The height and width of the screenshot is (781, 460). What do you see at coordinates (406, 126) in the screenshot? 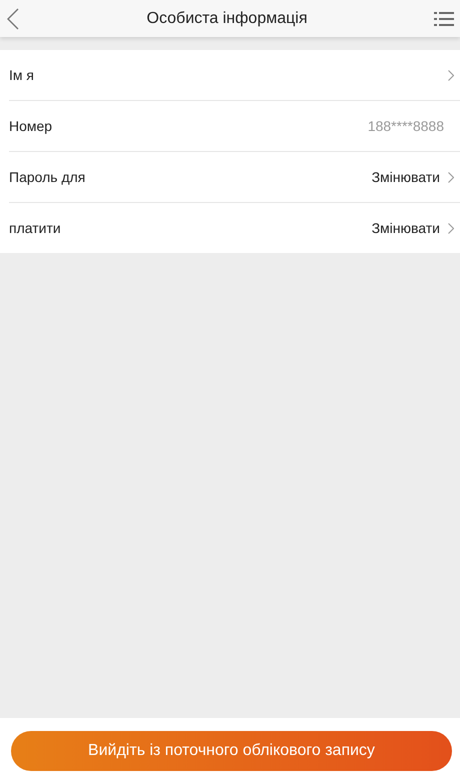
I see `row-value: 188****8888` at bounding box center [406, 126].